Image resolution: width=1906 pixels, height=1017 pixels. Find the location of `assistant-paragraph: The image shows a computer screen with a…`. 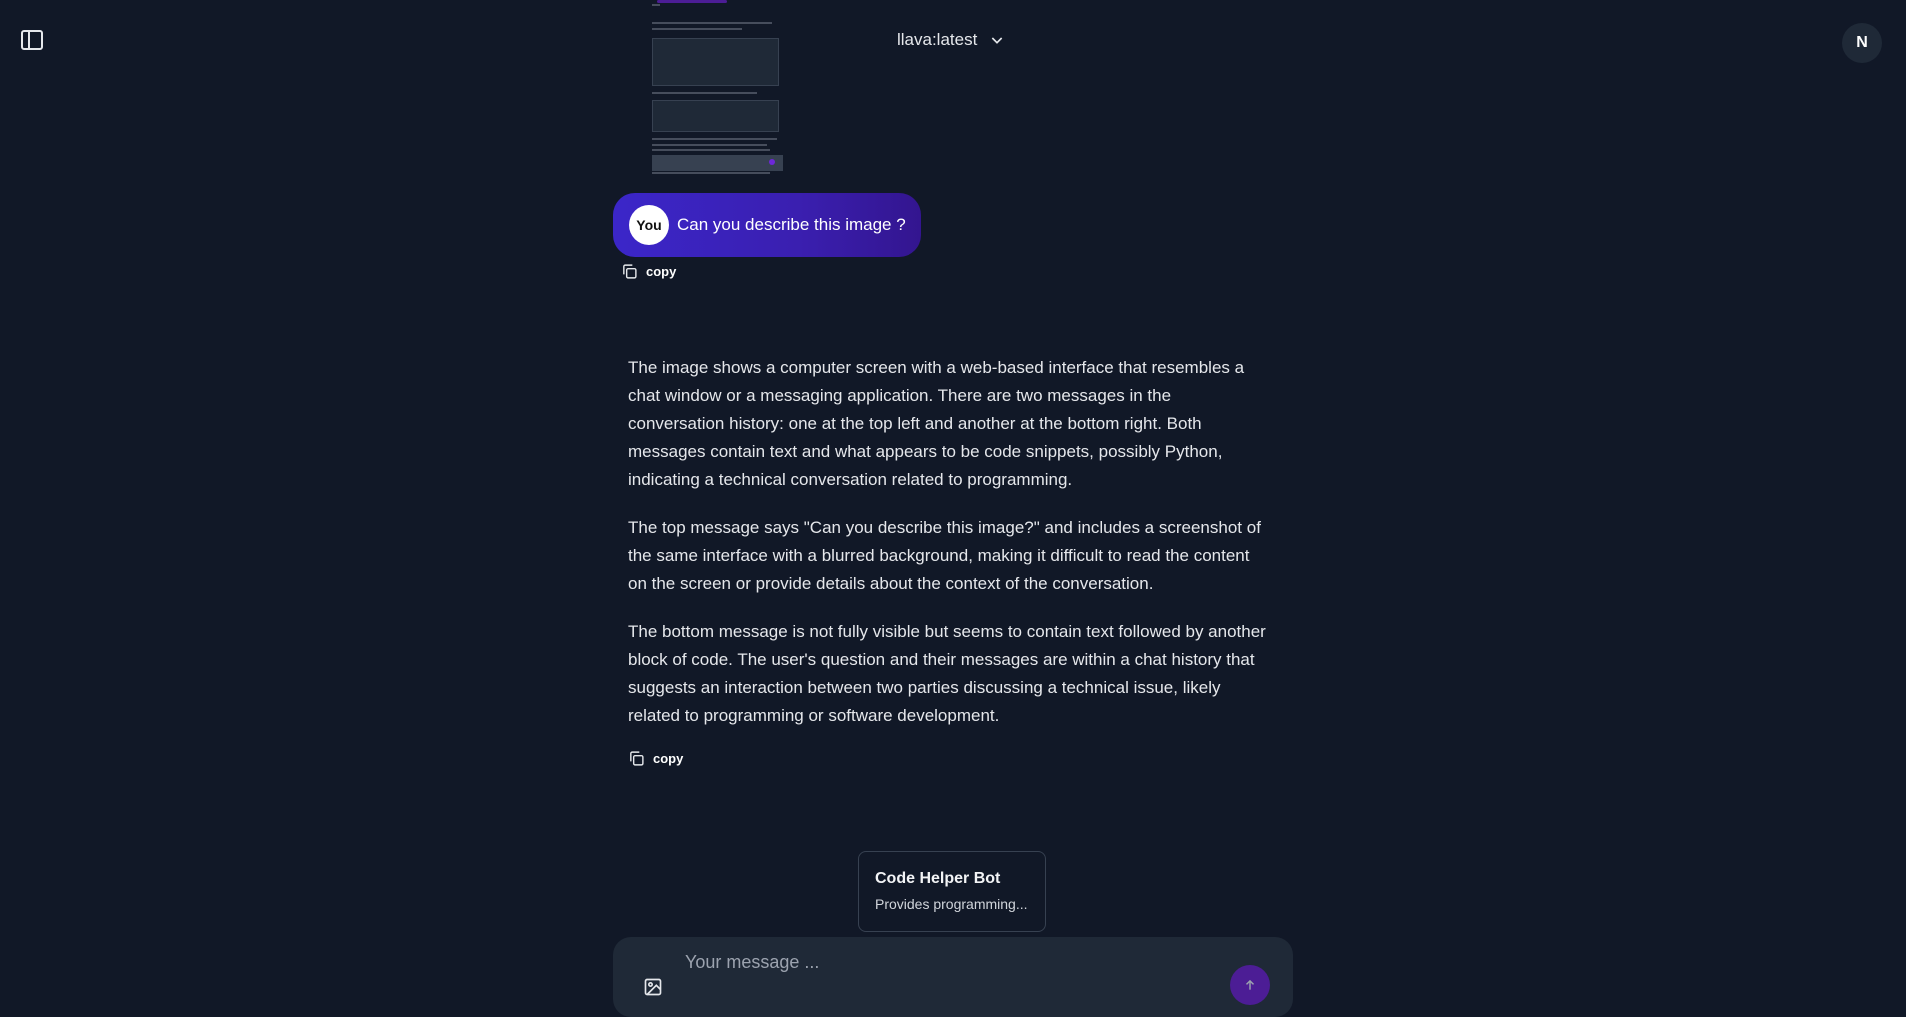

assistant-paragraph: The image shows a computer screen with a… is located at coordinates (936, 423).